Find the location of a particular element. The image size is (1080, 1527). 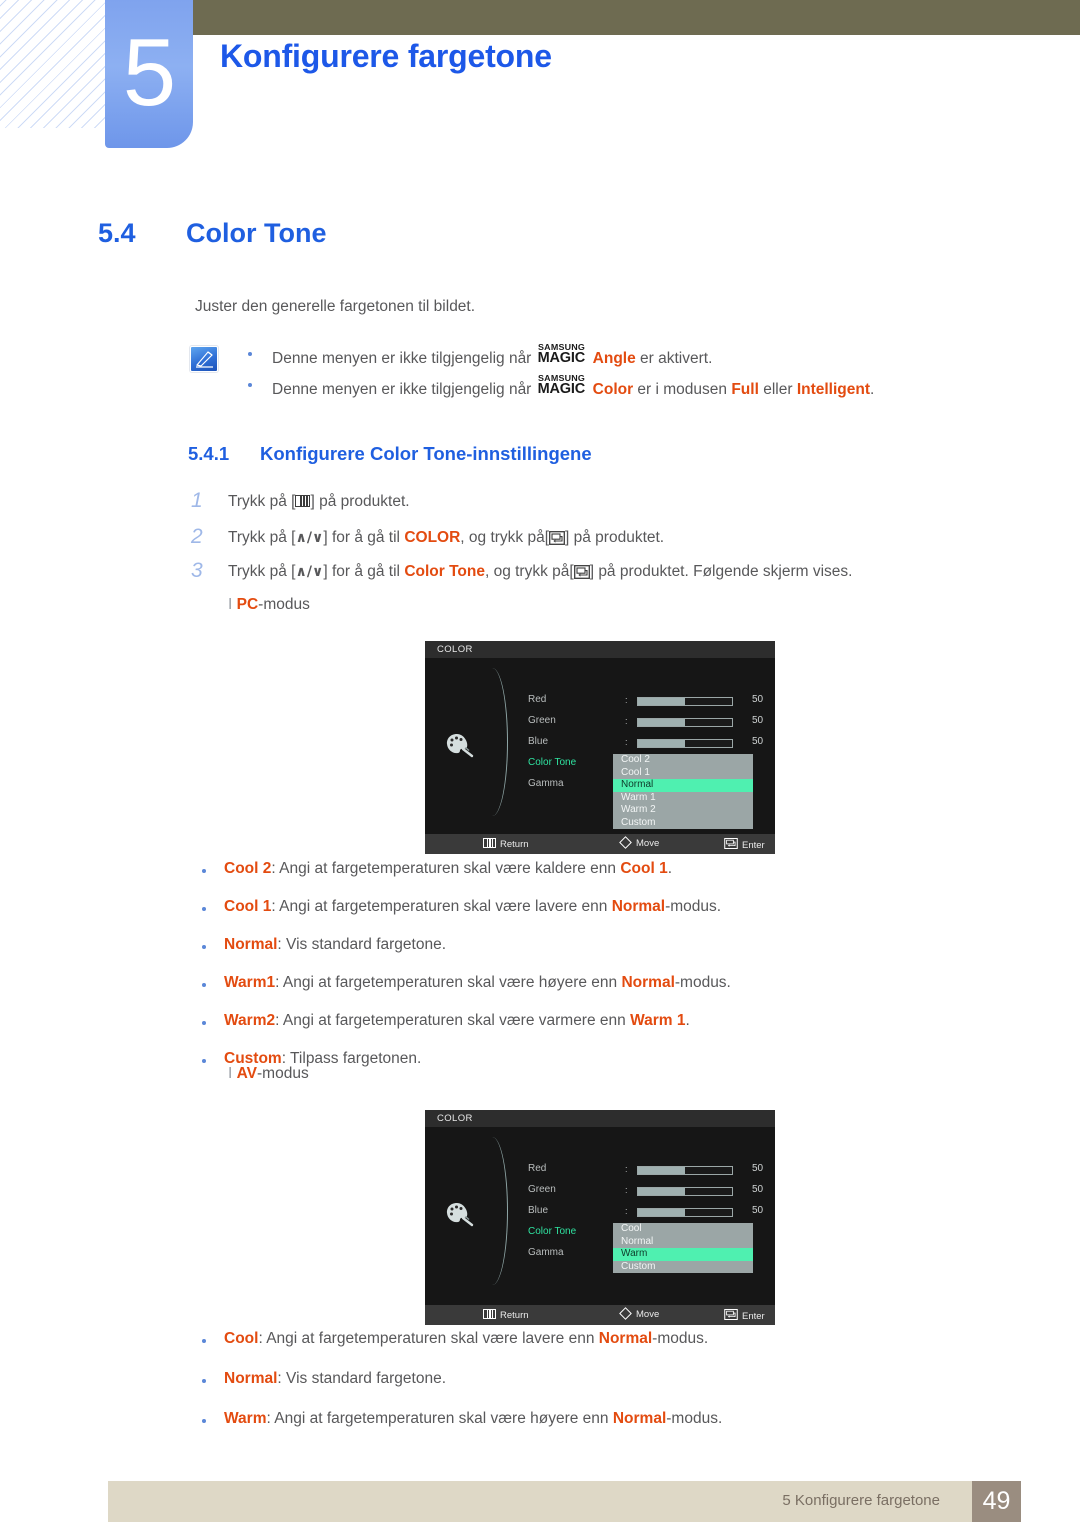

osd-pc-return: Return is located at coordinates (506, 844).